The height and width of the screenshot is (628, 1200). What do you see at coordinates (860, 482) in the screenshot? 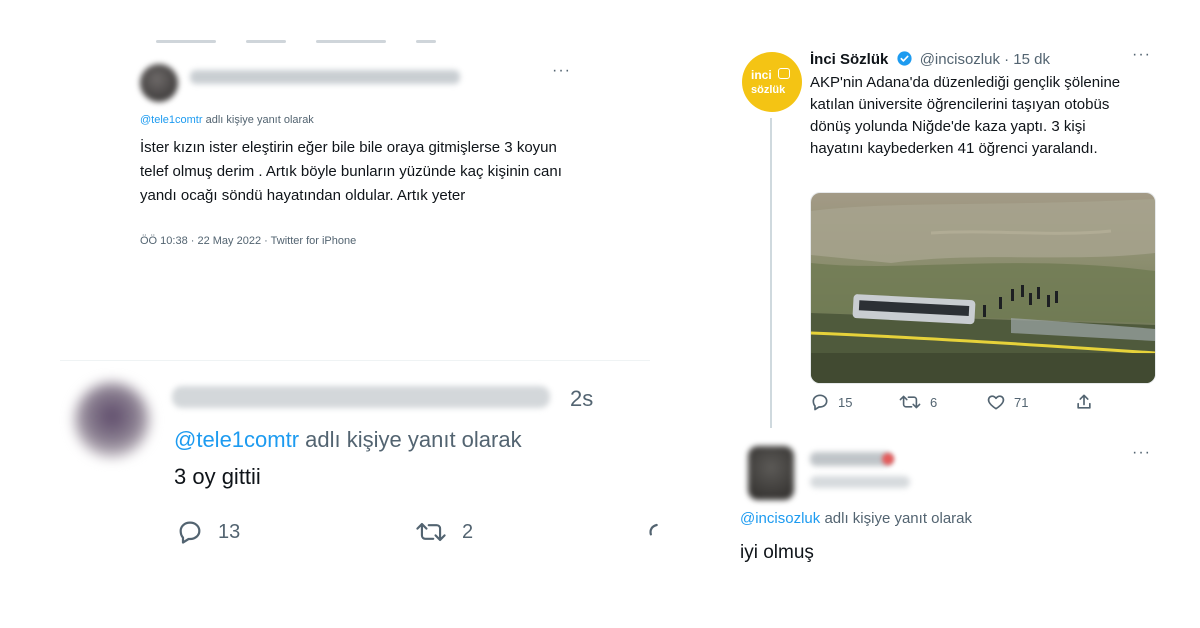
I see `author-handle-blurred` at bounding box center [860, 482].